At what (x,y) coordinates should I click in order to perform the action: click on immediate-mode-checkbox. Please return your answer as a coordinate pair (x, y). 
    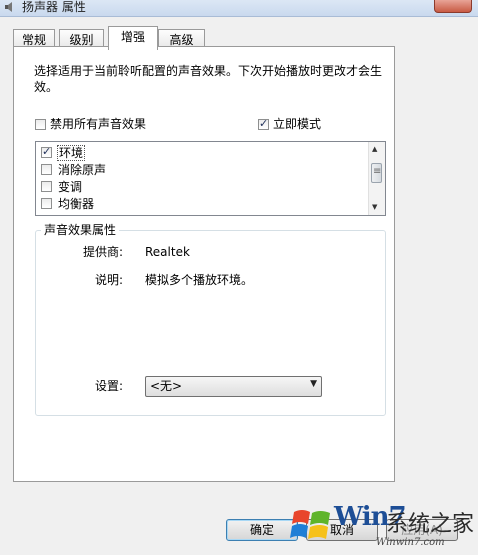
    Looking at the image, I should click on (263, 123).